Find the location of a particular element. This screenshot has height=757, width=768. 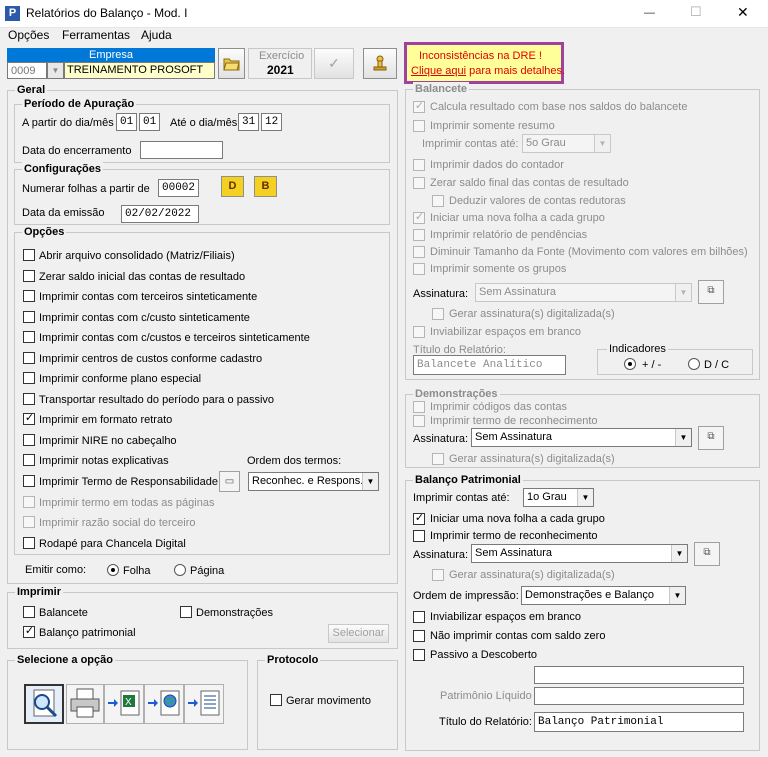

empresa-spin-icon: ▼ is located at coordinates (55, 70).